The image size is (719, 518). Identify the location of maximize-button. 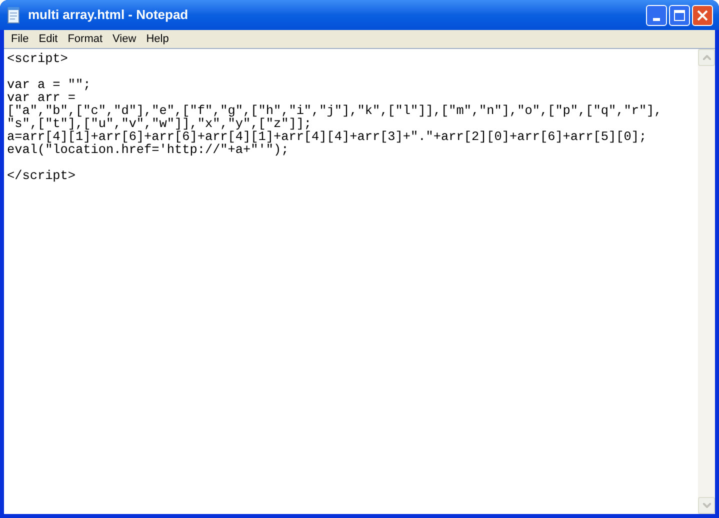
(679, 15).